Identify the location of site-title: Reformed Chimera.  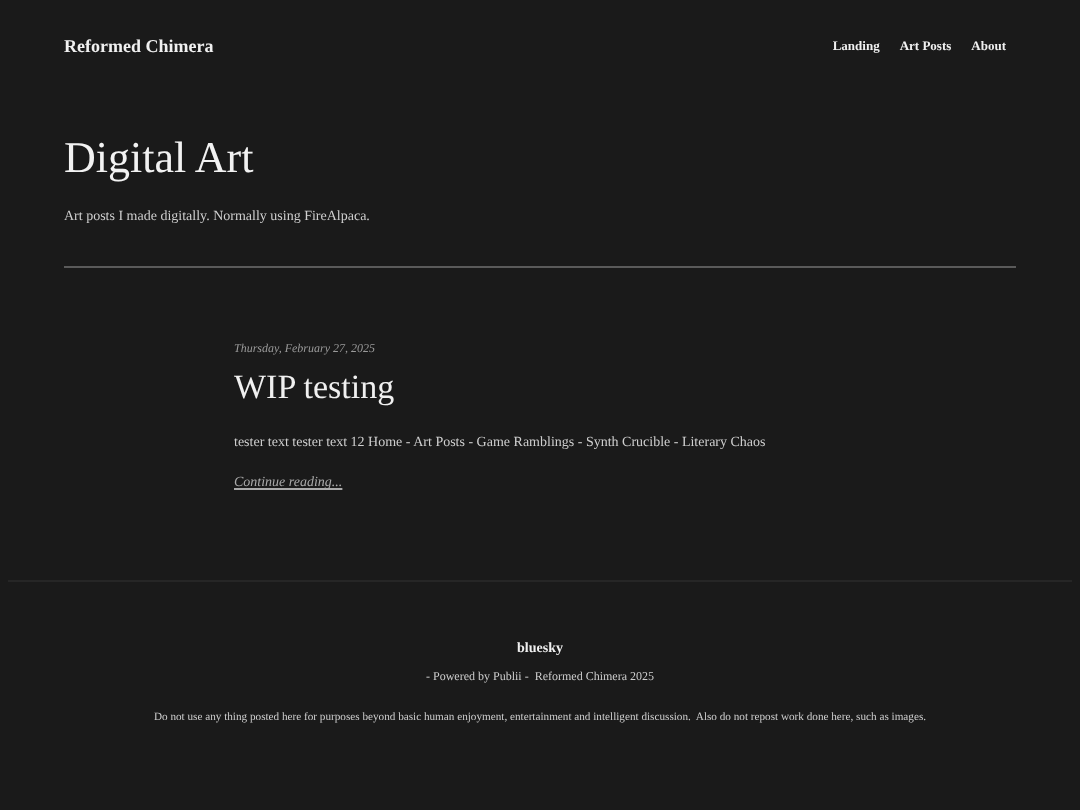
(139, 46).